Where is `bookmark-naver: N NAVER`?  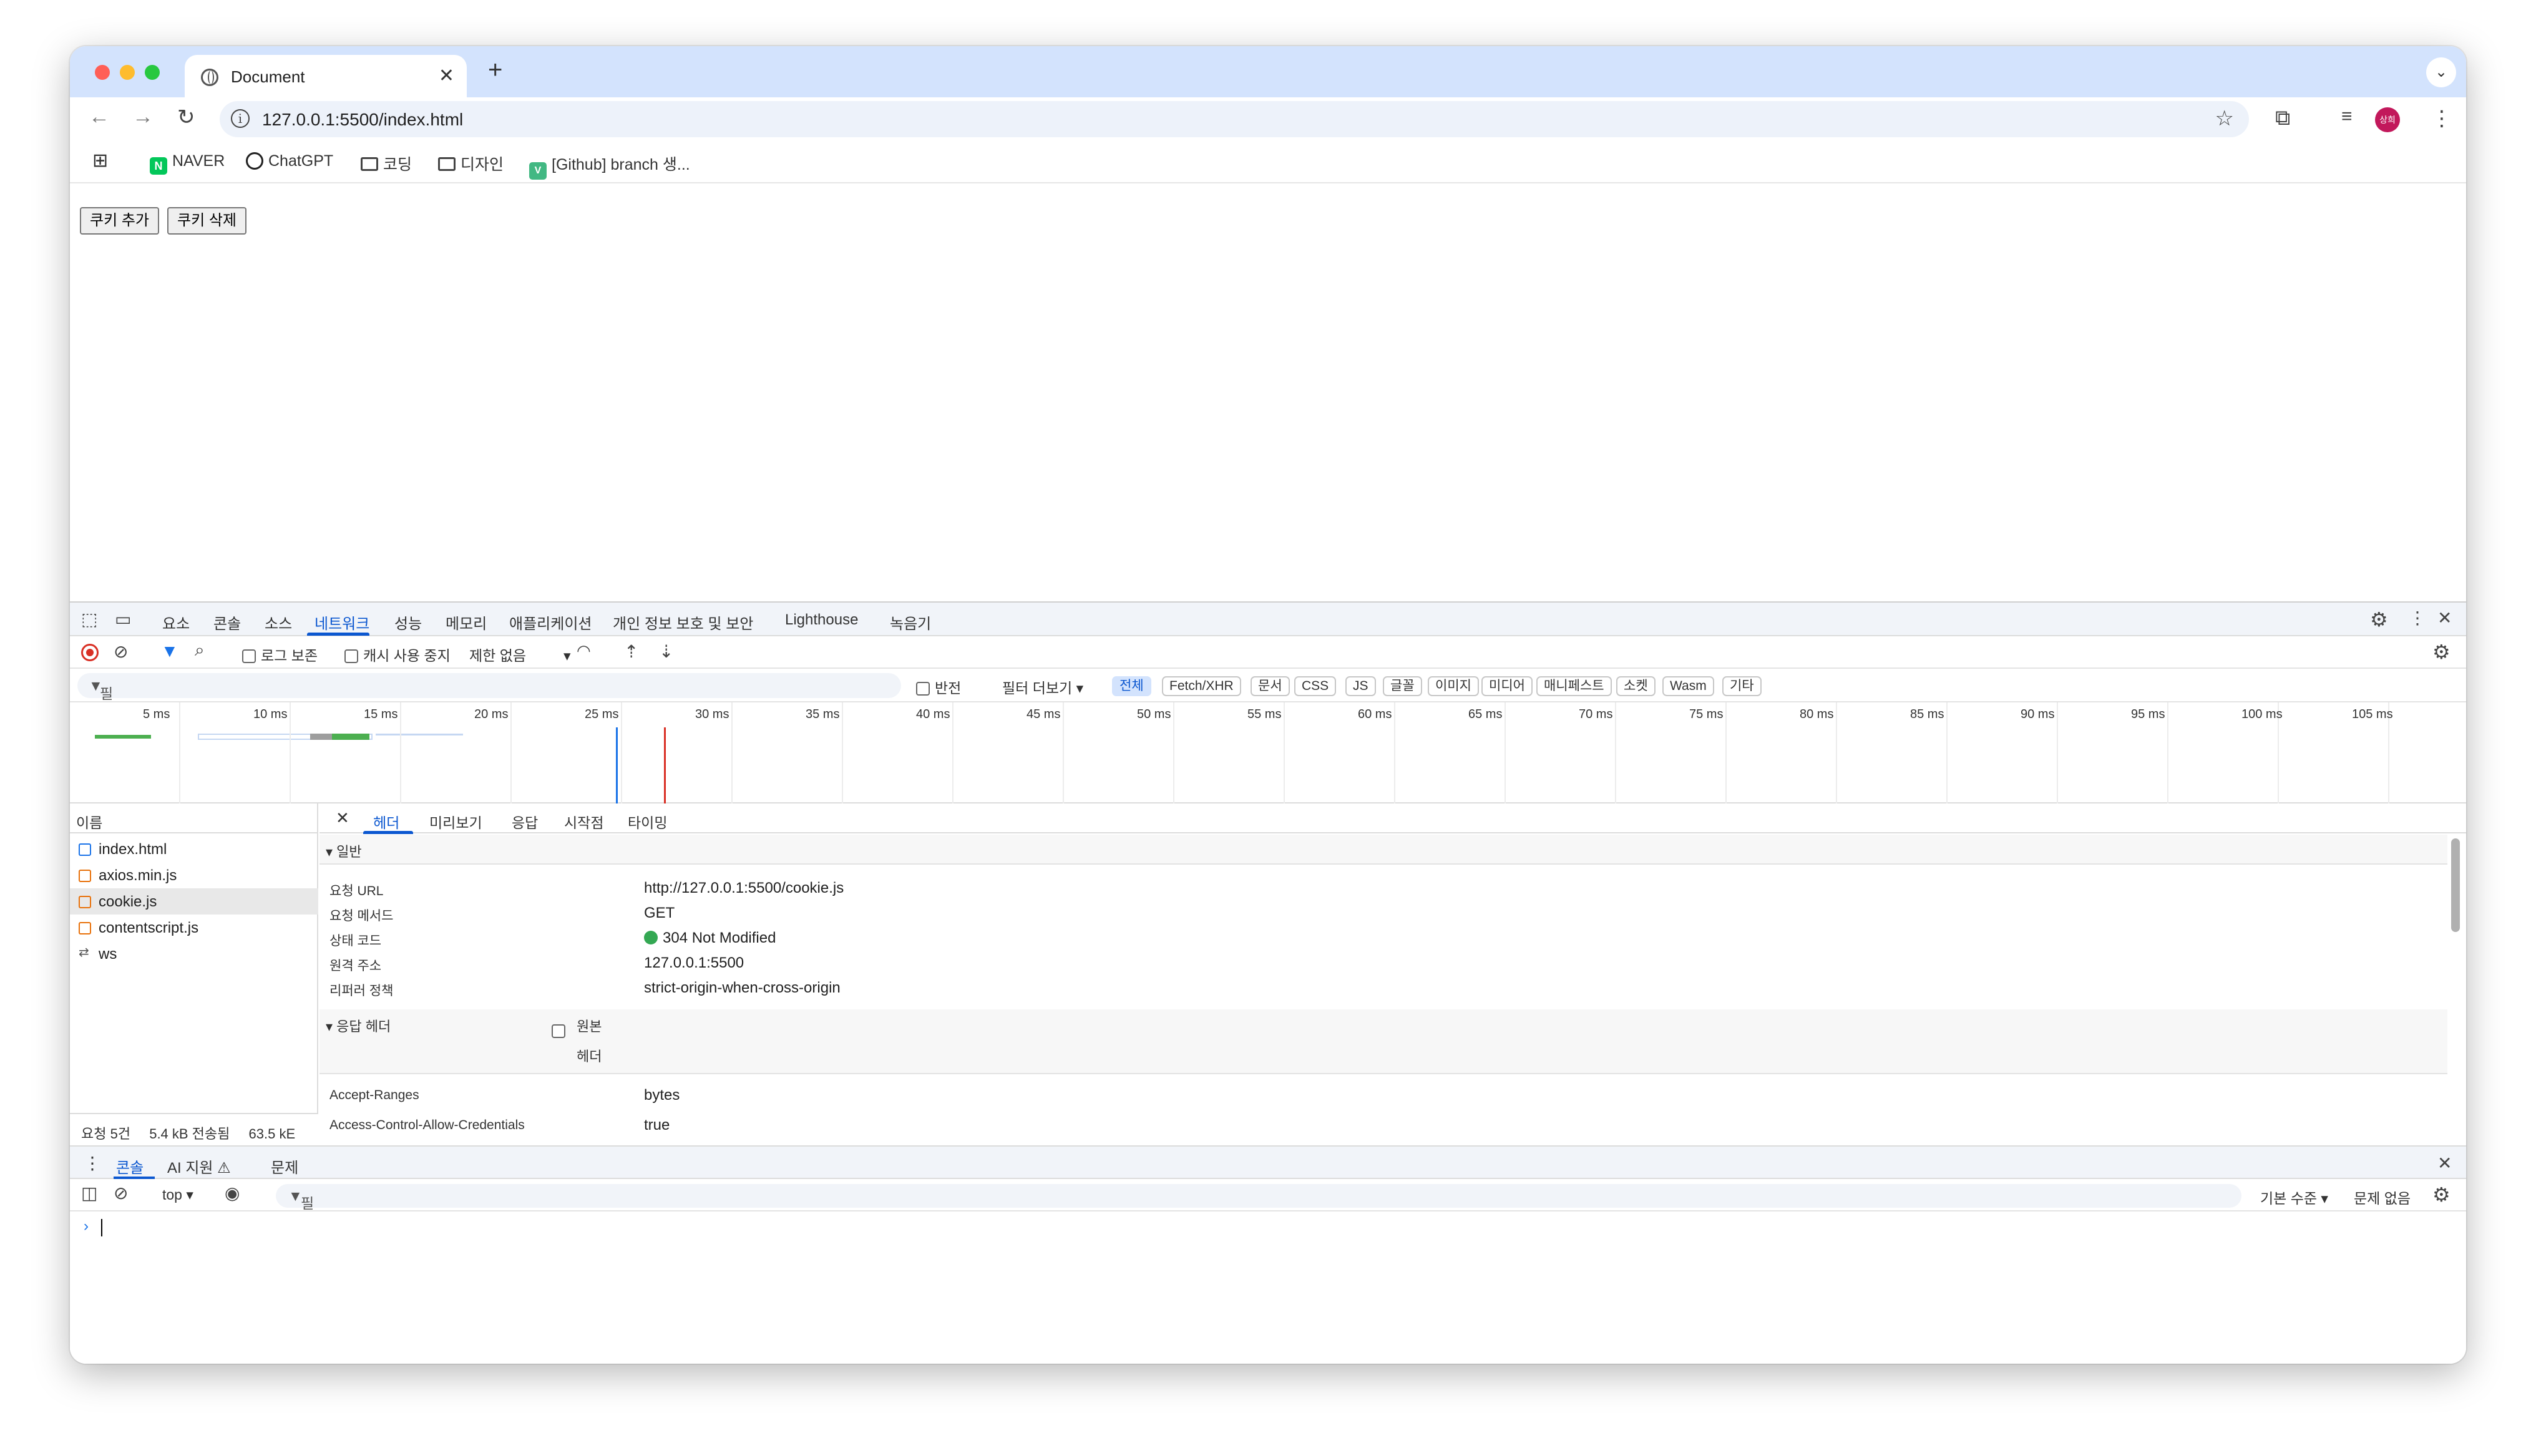 bookmark-naver: N NAVER is located at coordinates (188, 163).